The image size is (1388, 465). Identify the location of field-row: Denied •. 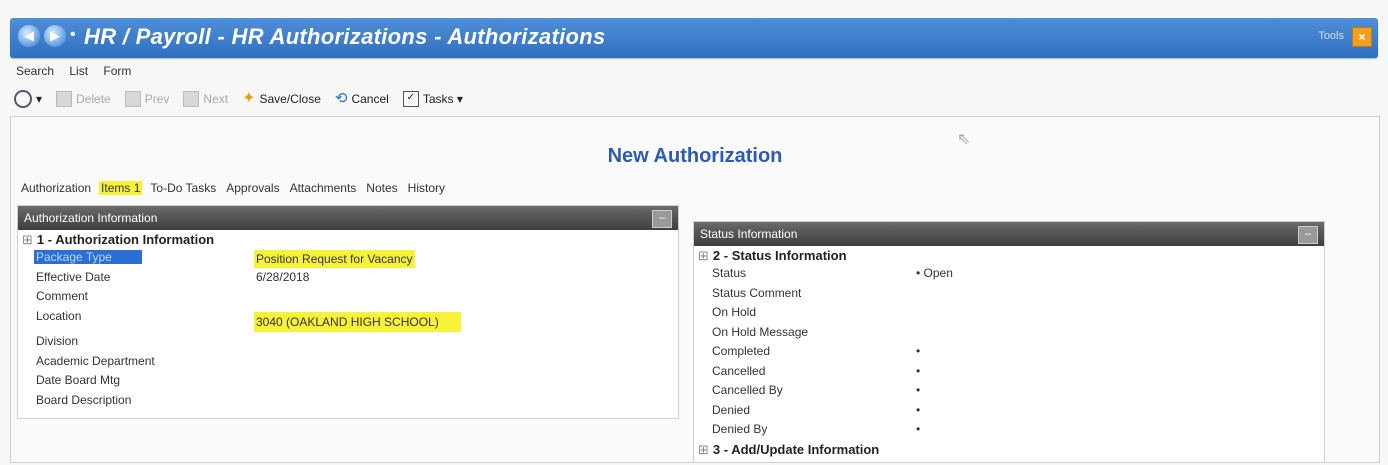
(1009, 411).